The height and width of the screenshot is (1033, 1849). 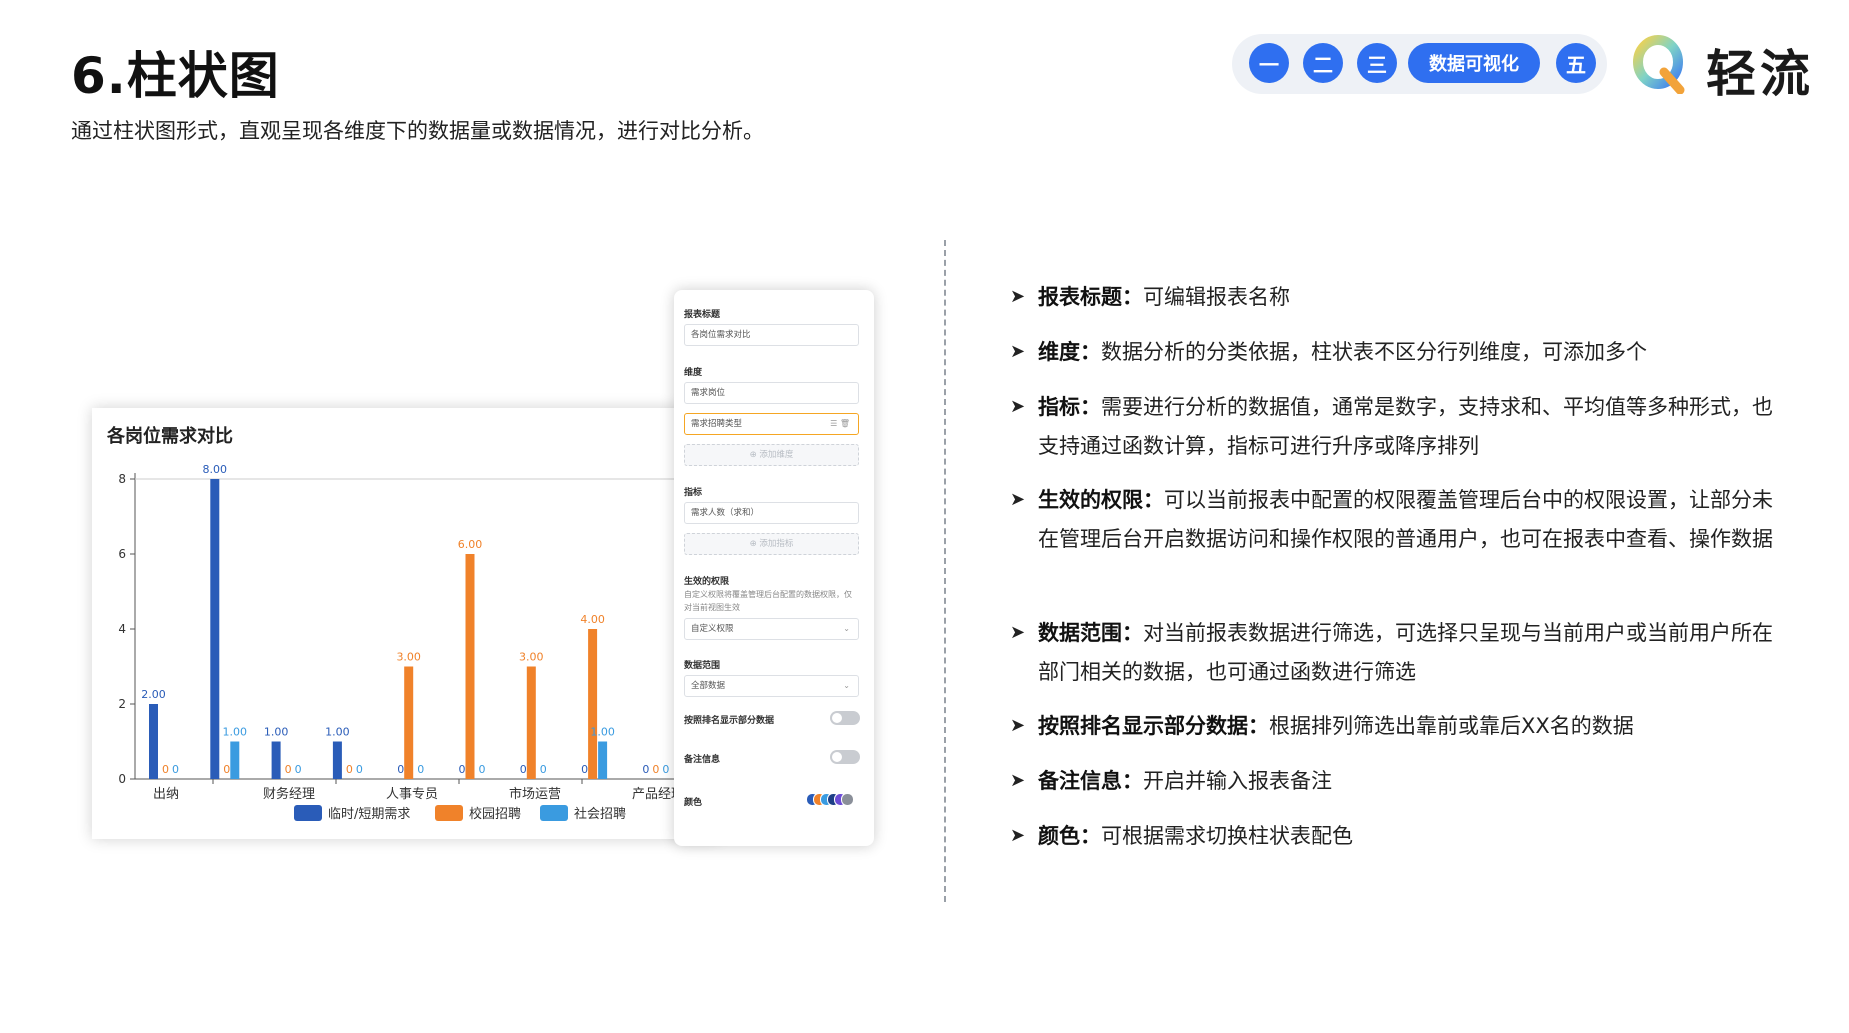 What do you see at coordinates (840, 424) in the screenshot?
I see `delete-icon: ☰ 🗑` at bounding box center [840, 424].